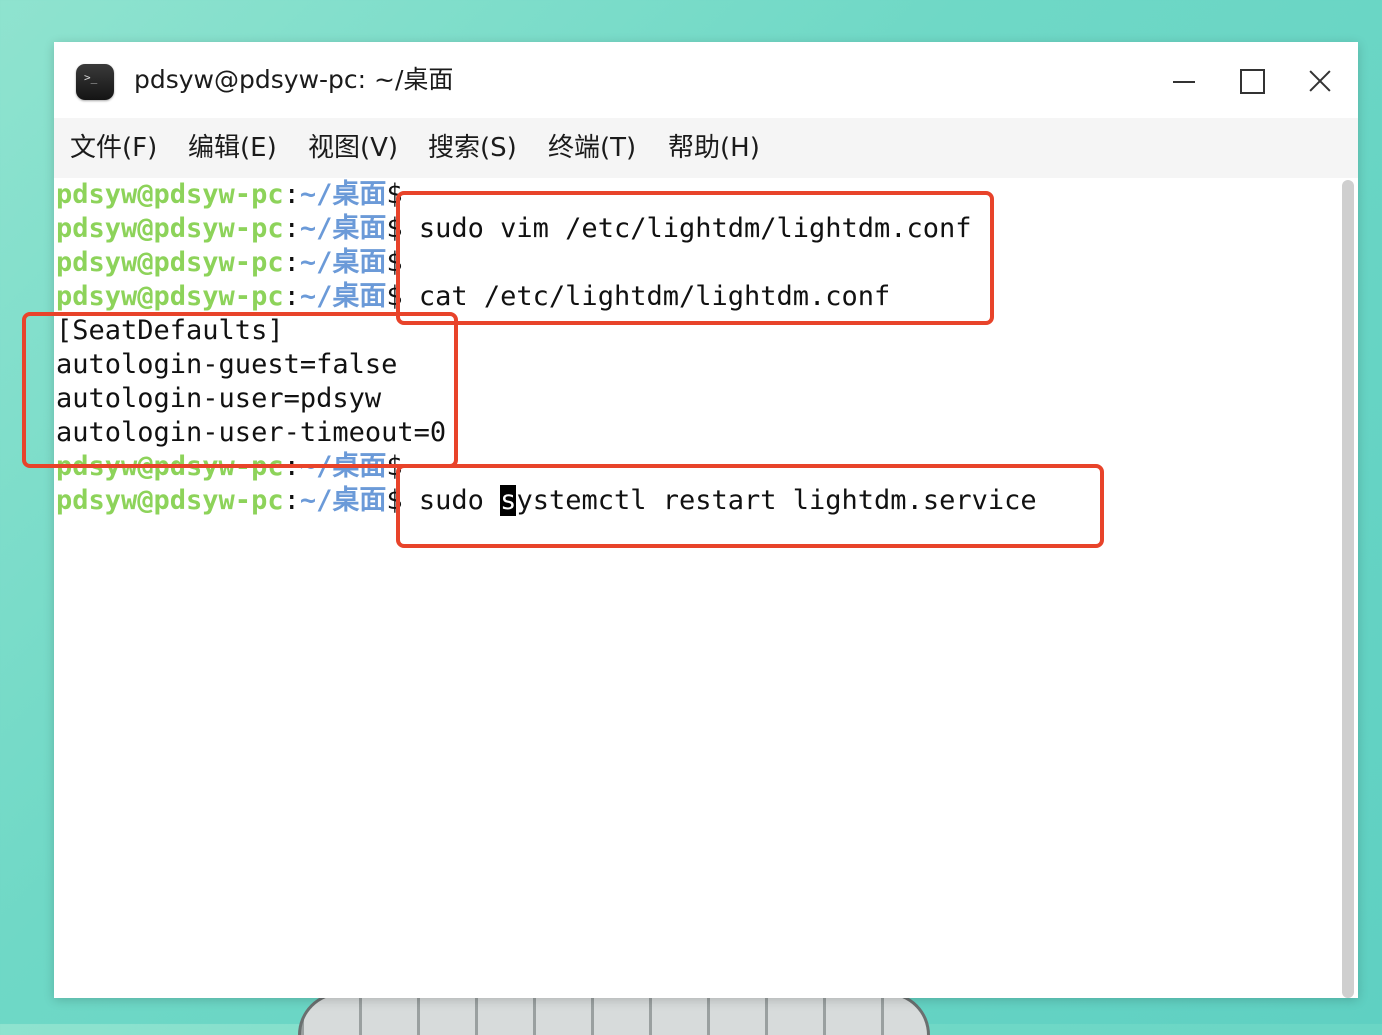 Image resolution: width=1382 pixels, height=1035 pixels. What do you see at coordinates (706, 80) in the screenshot?
I see `title-bar: >_ pdsyw@pdsyw-pc: ~/桌面` at bounding box center [706, 80].